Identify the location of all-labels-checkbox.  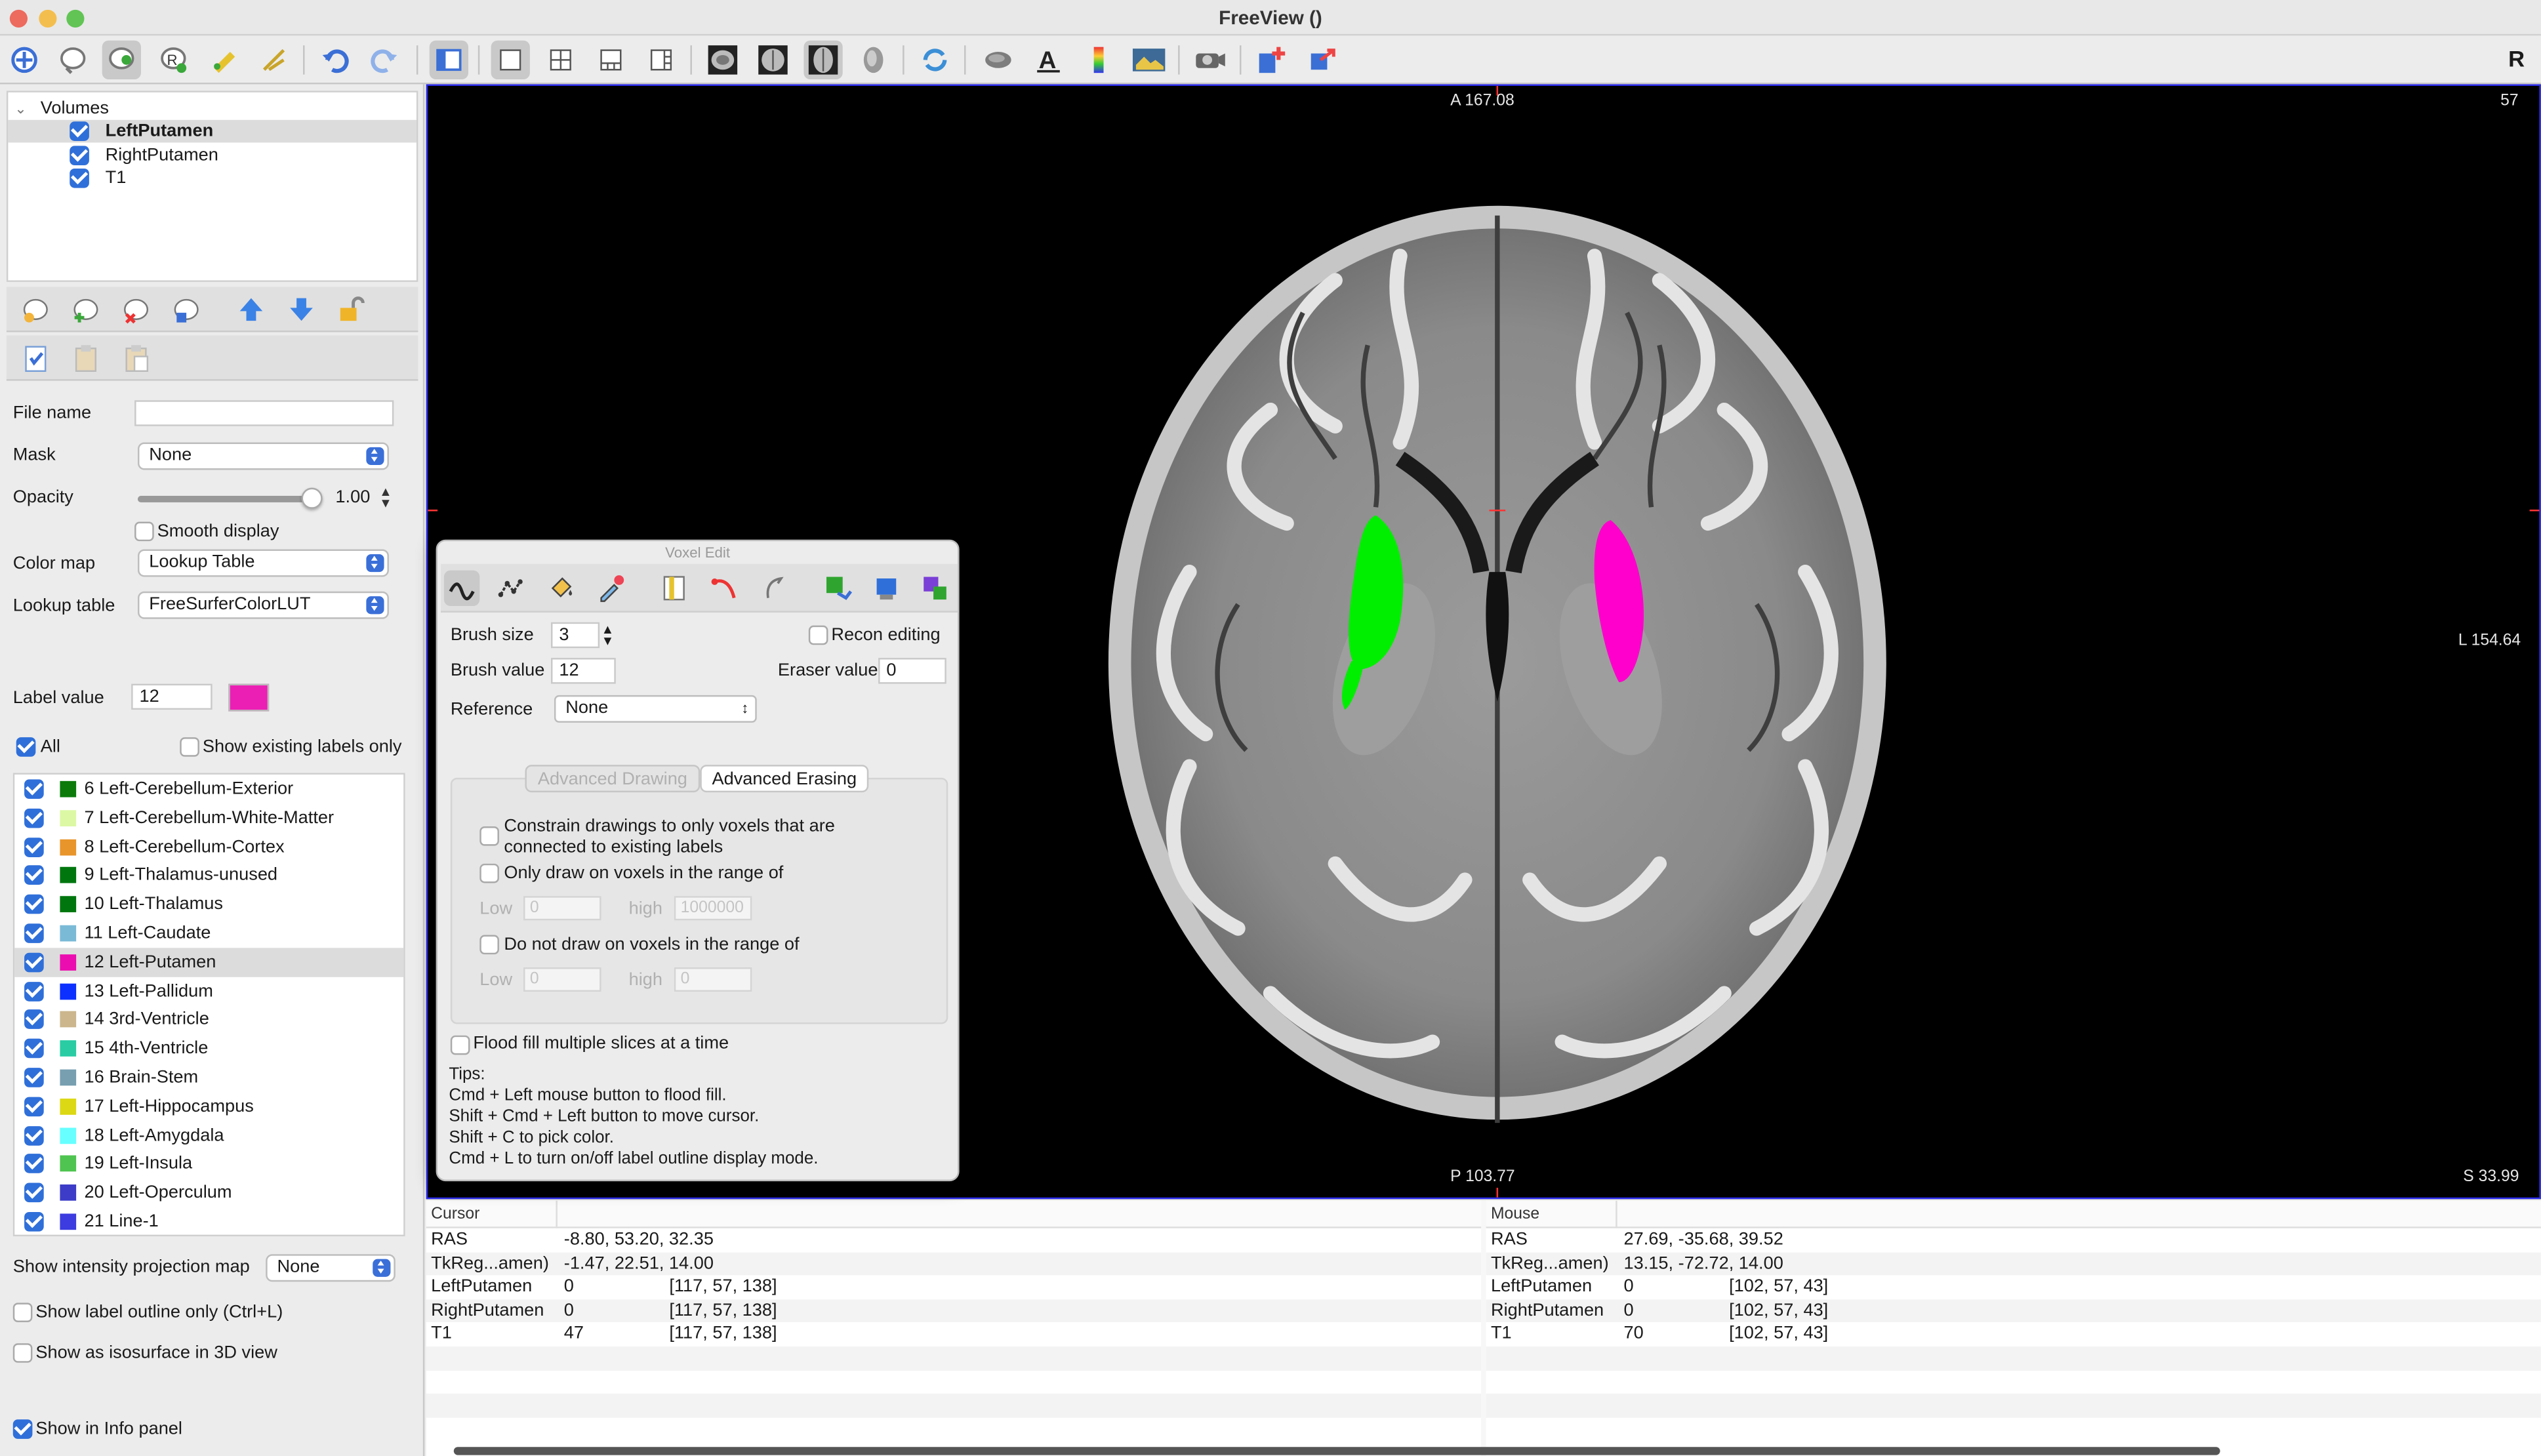
(26, 747).